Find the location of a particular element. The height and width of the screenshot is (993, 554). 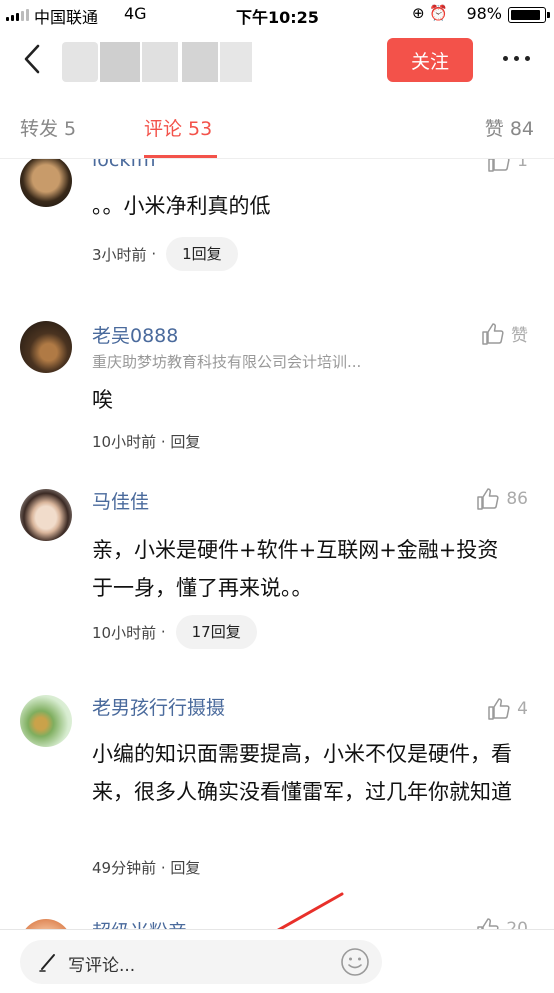

tab-forward: 转发 5 is located at coordinates (48, 127).